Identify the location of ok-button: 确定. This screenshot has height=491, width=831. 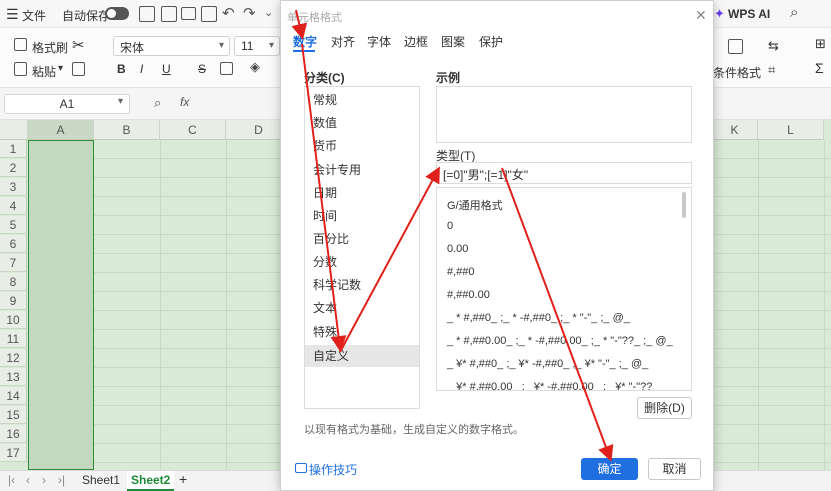
(609, 469).